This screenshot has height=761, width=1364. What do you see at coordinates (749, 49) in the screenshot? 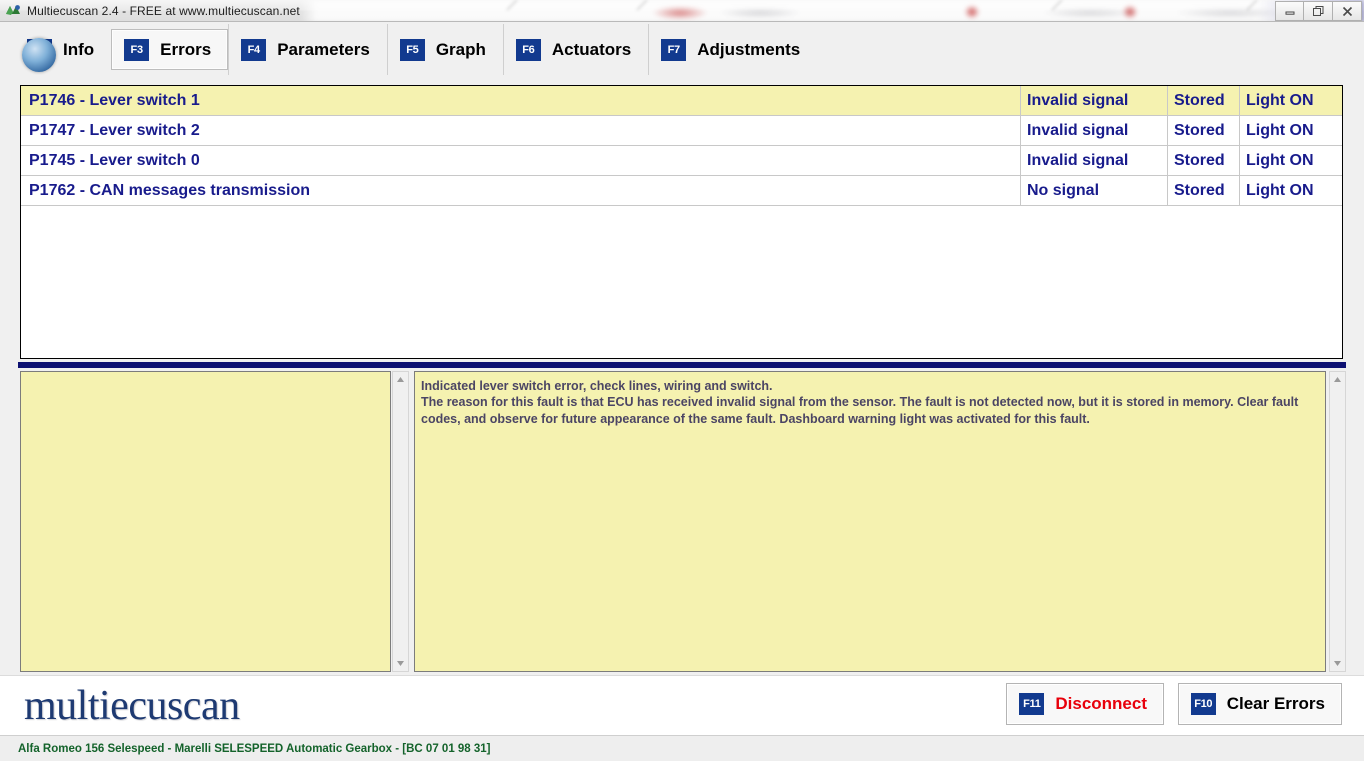
I see `tab-adjustments-label: Adjustments` at bounding box center [749, 49].